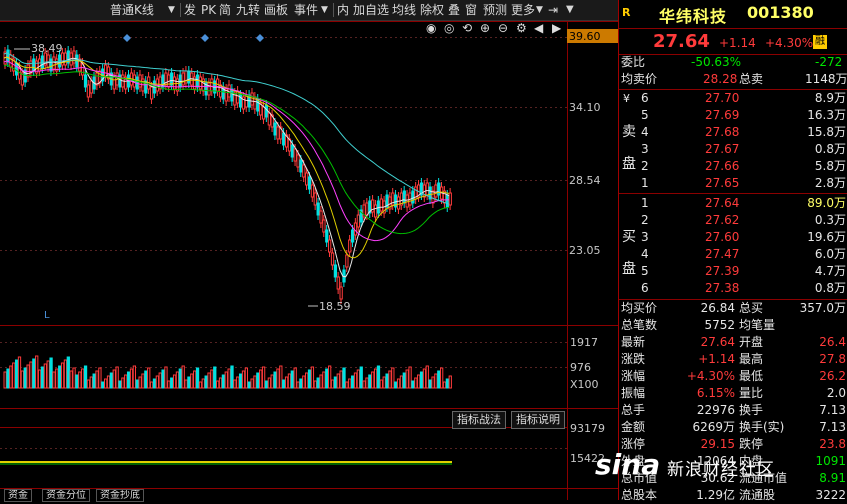 The width and height of the screenshot is (847, 504). I want to click on orderbook-price: 27.67, so click(722, 149).